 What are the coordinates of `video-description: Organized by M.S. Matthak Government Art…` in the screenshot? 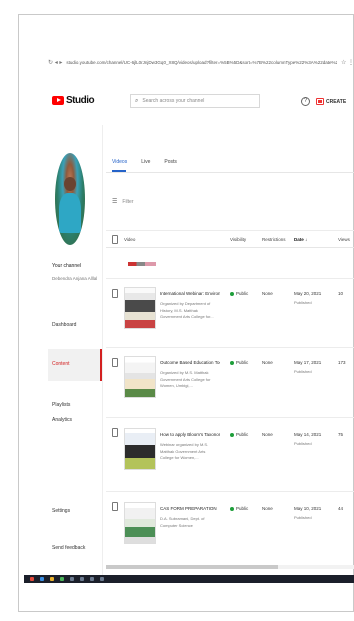 It's located at (185, 379).